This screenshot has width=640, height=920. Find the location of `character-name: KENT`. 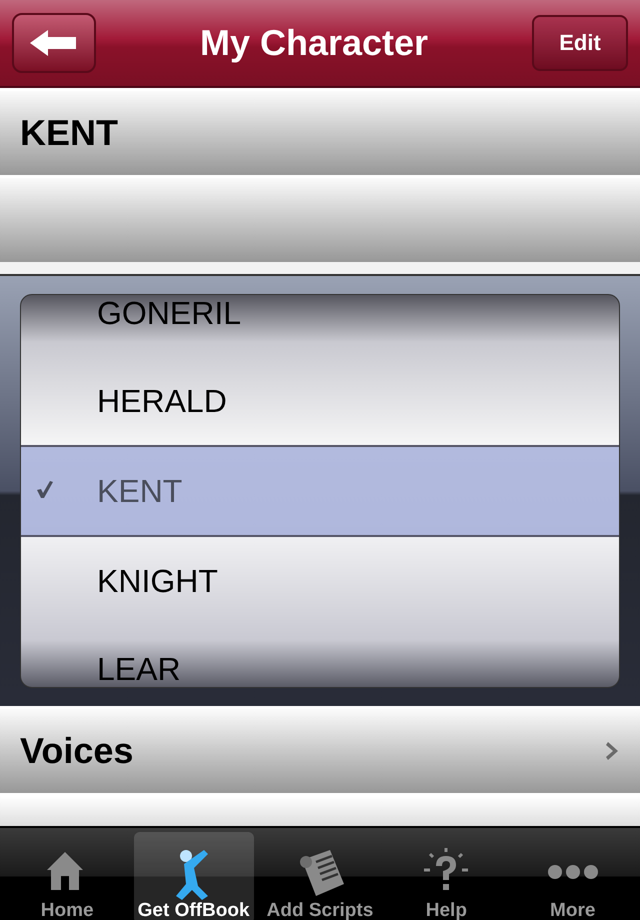

character-name: KENT is located at coordinates (69, 133).